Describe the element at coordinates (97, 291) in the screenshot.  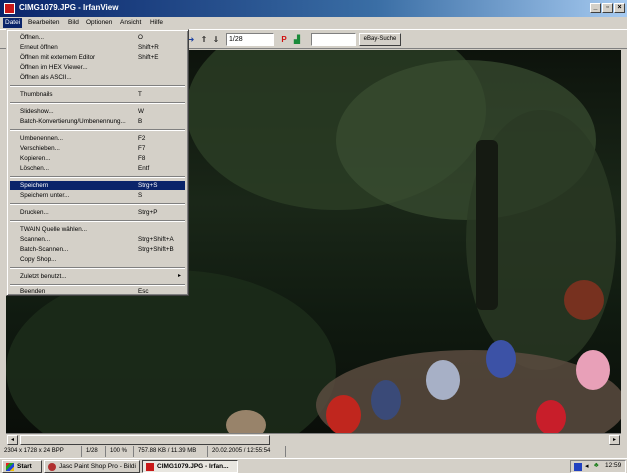
I see `menu-item-exit: Beenden Esc` at that location.